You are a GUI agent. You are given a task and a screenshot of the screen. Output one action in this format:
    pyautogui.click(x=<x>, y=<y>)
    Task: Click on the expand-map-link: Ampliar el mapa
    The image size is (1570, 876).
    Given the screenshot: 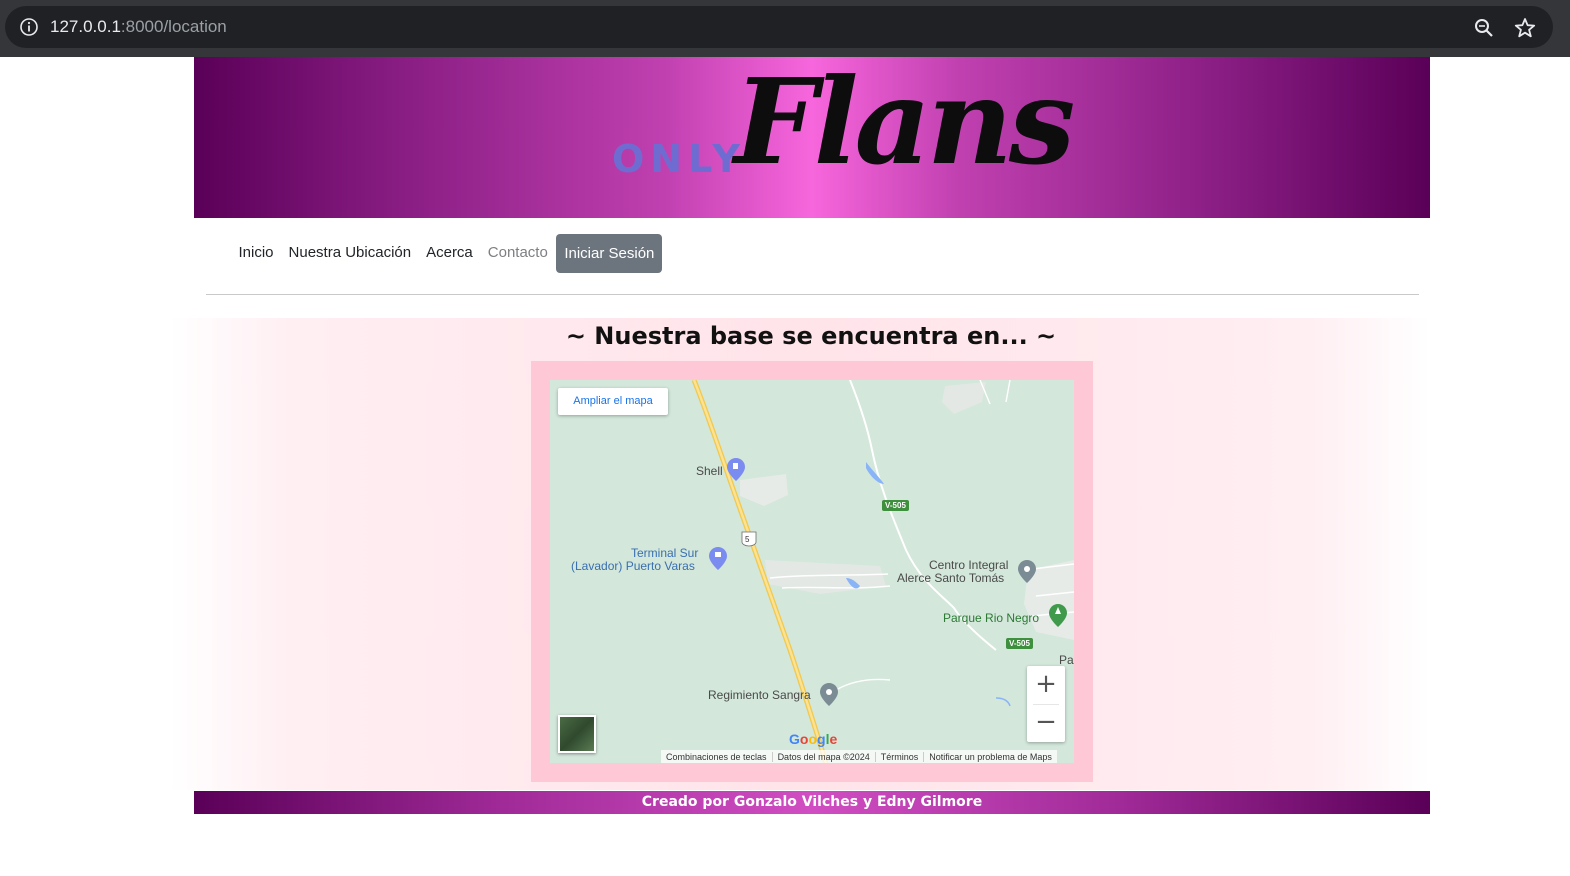 What is the action you would take?
    pyautogui.click(x=613, y=401)
    